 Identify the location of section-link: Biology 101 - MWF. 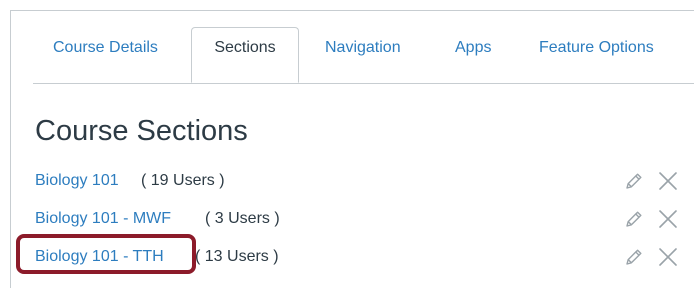
(103, 219).